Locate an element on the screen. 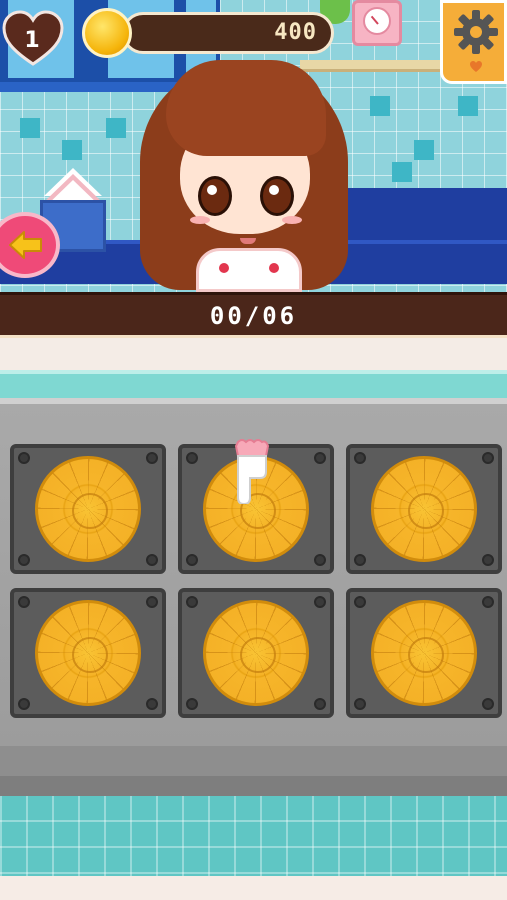  settings-button is located at coordinates (473, 42).